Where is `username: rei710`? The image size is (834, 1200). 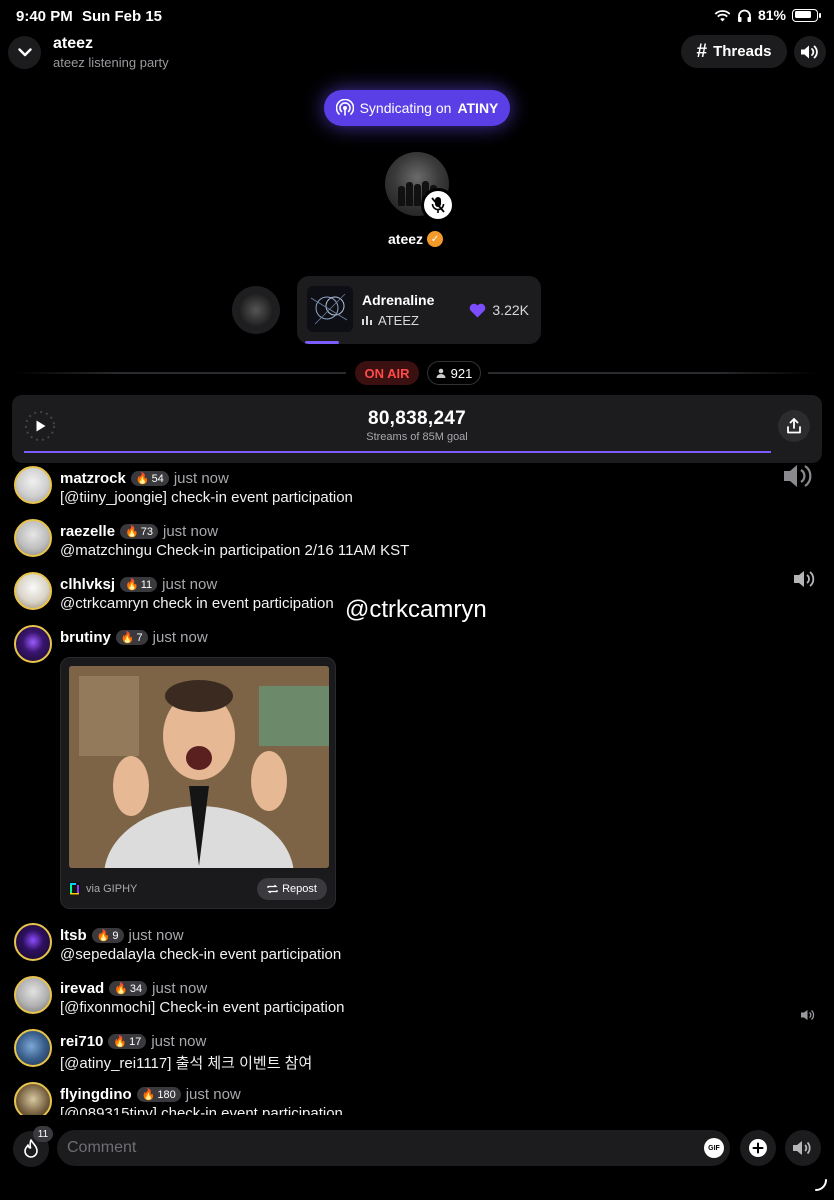 username: rei710 is located at coordinates (81, 1041).